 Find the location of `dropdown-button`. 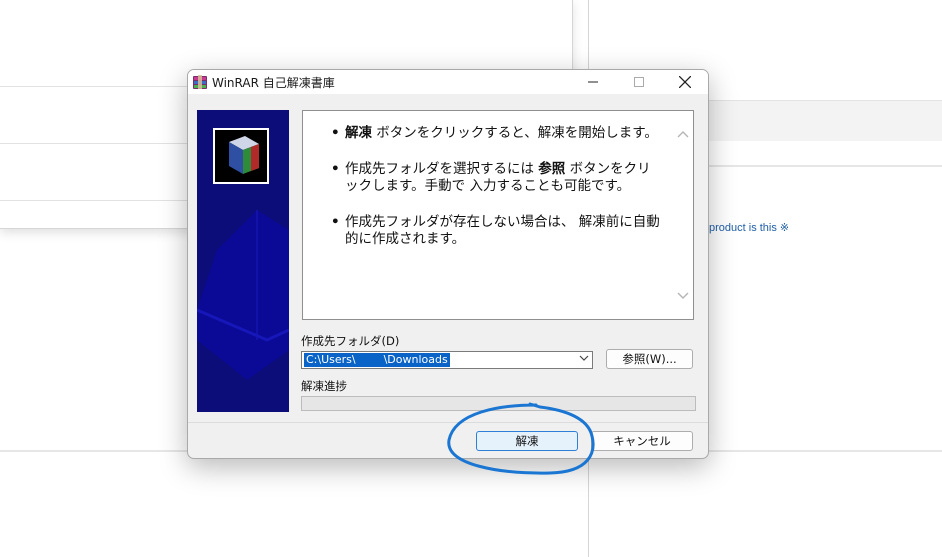

dropdown-button is located at coordinates (584, 359).